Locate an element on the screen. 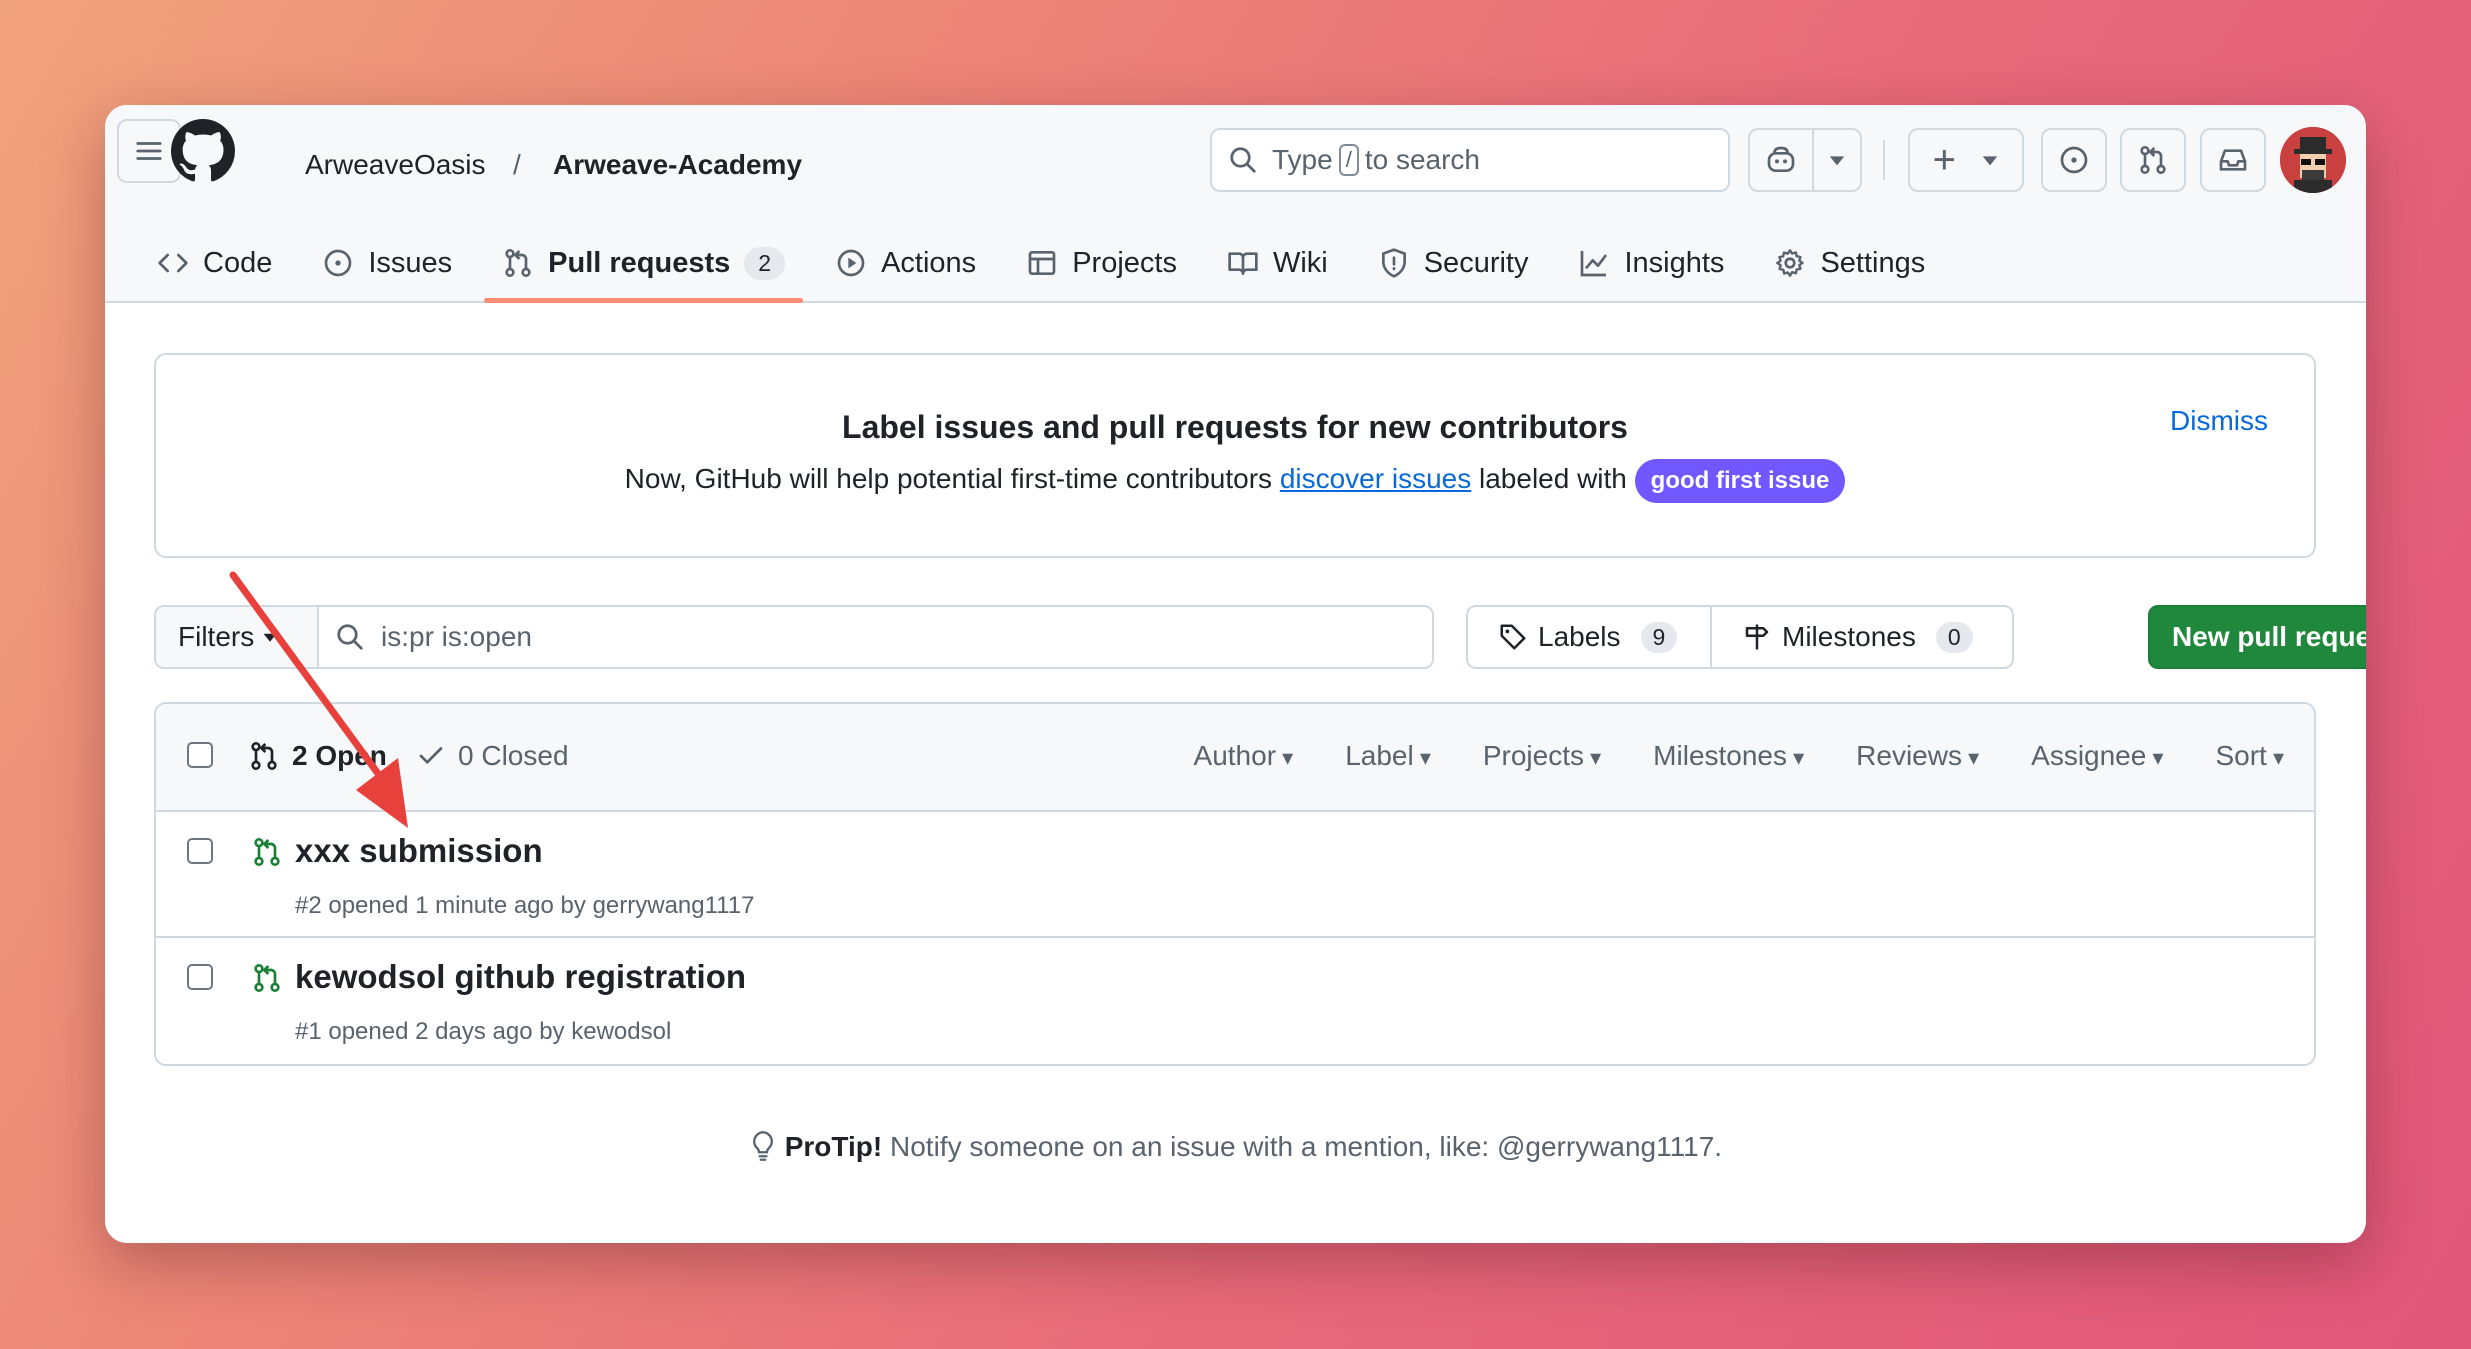 This screenshot has width=2471, height=1349. avatar-image-icon is located at coordinates (2313, 160).